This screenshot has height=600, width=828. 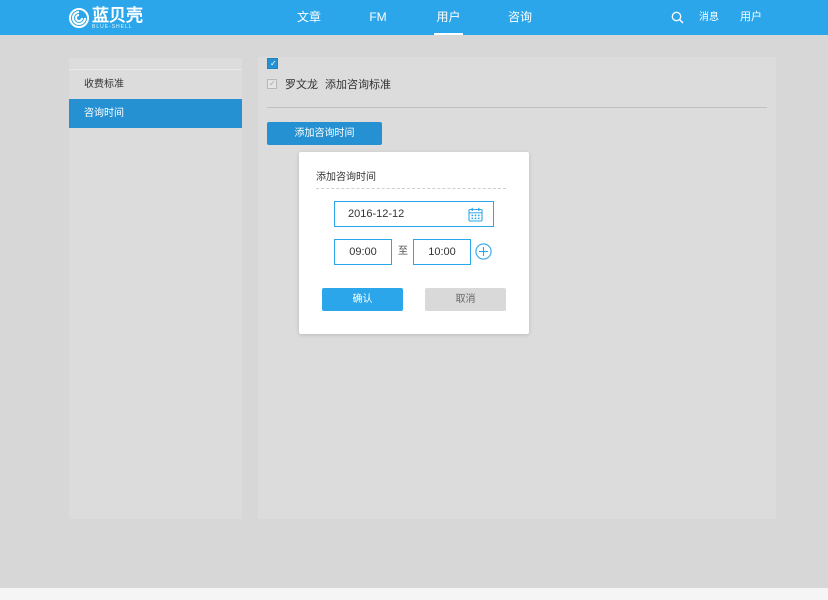 What do you see at coordinates (301, 85) in the screenshot?
I see `user-name: 罗文龙` at bounding box center [301, 85].